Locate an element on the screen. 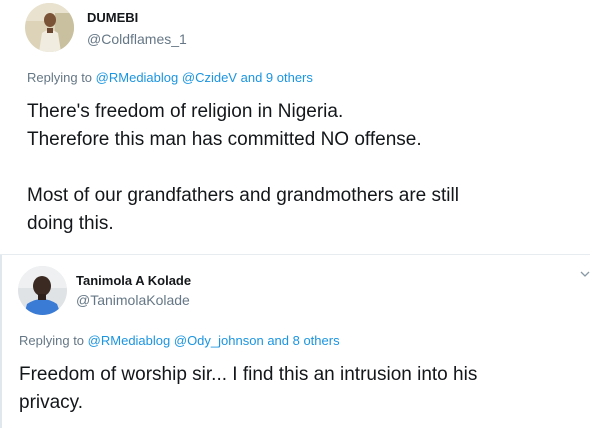  display-name: DUMEBI is located at coordinates (112, 17).